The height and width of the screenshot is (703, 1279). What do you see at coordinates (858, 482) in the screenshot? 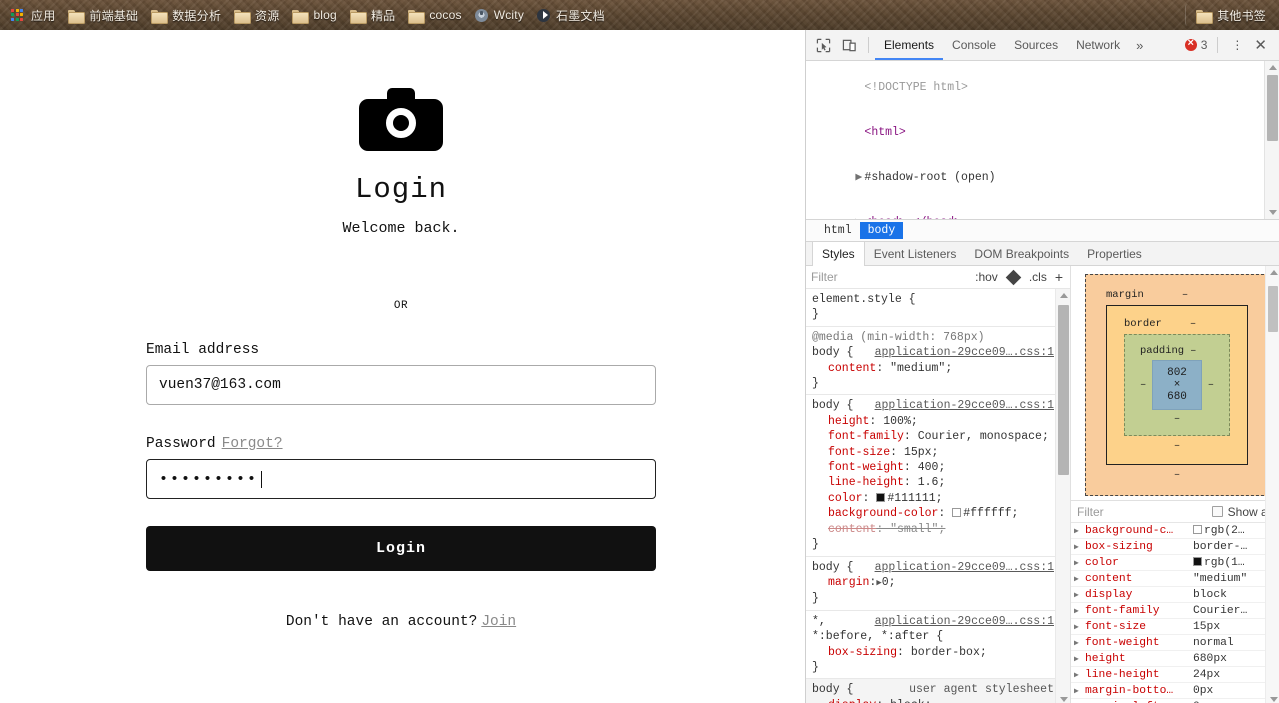
I see `css-property: line-height` at bounding box center [858, 482].